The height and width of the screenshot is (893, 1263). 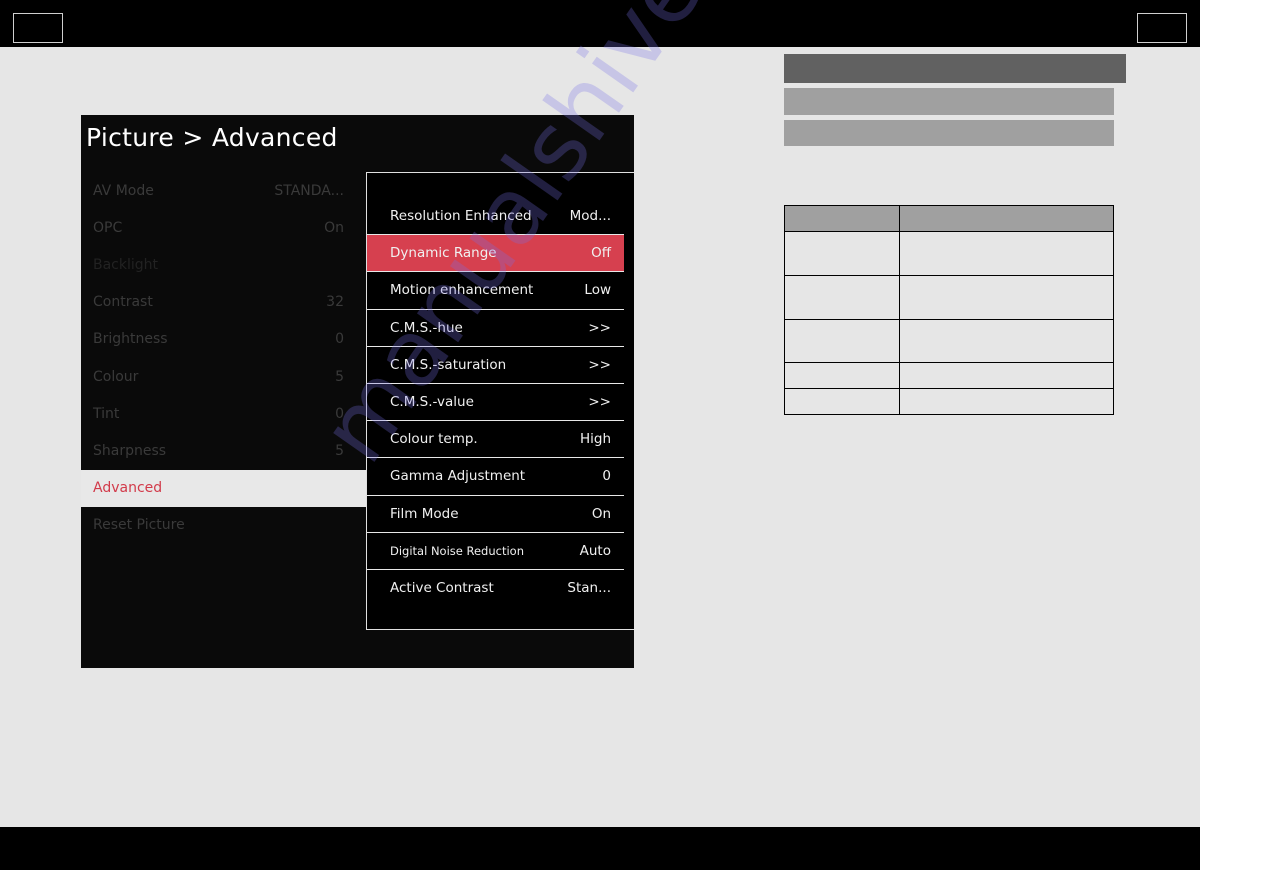 What do you see at coordinates (601, 253) in the screenshot?
I see `submenu-item-value: Off` at bounding box center [601, 253].